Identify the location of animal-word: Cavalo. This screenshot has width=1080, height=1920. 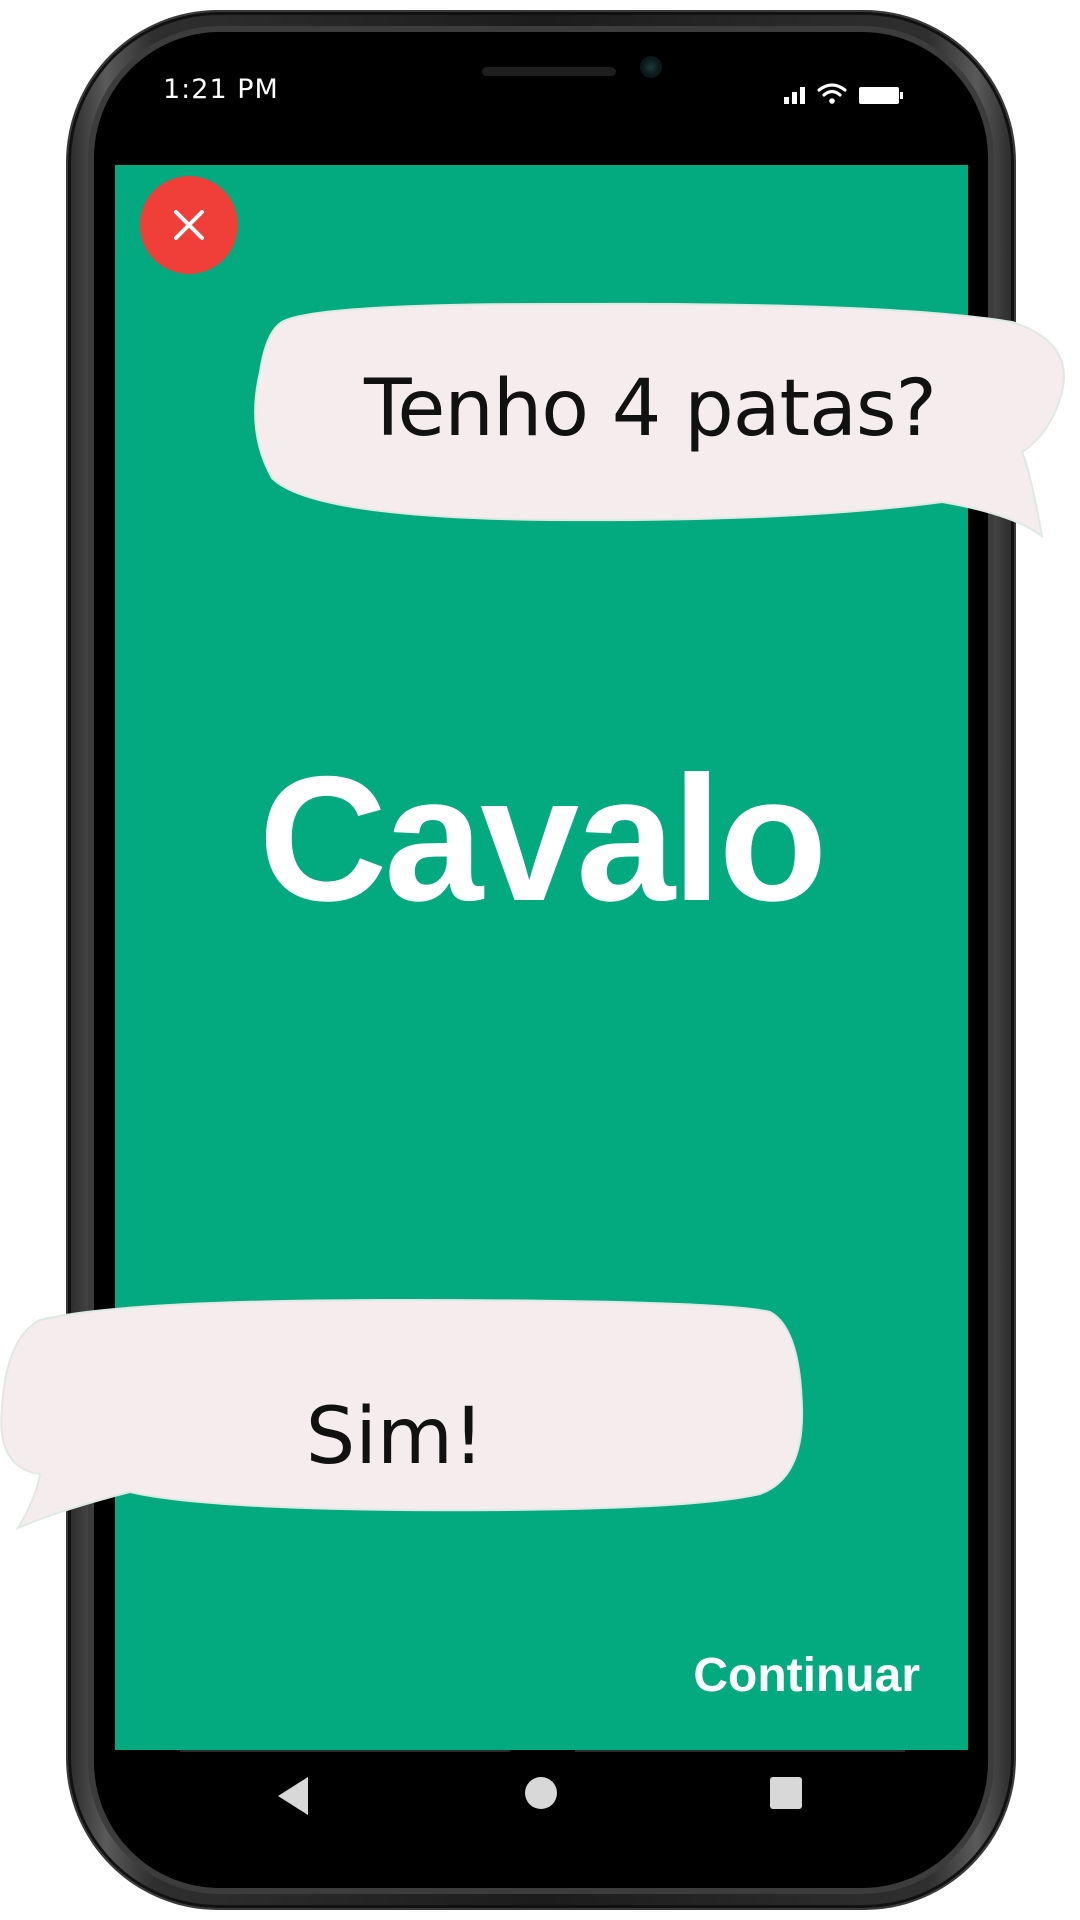
(543, 838).